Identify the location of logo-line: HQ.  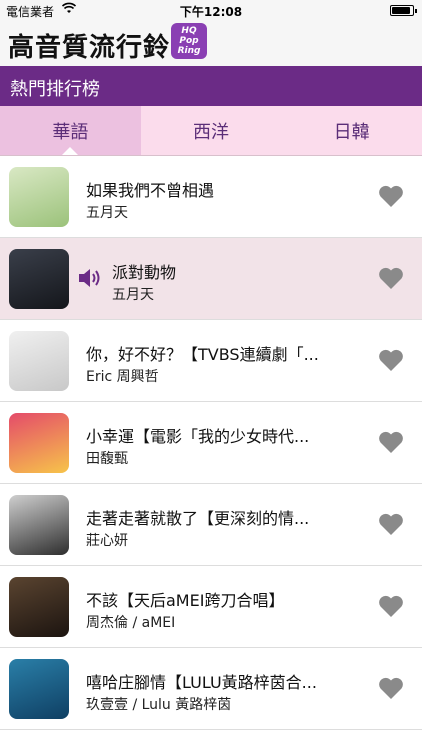
(189, 31).